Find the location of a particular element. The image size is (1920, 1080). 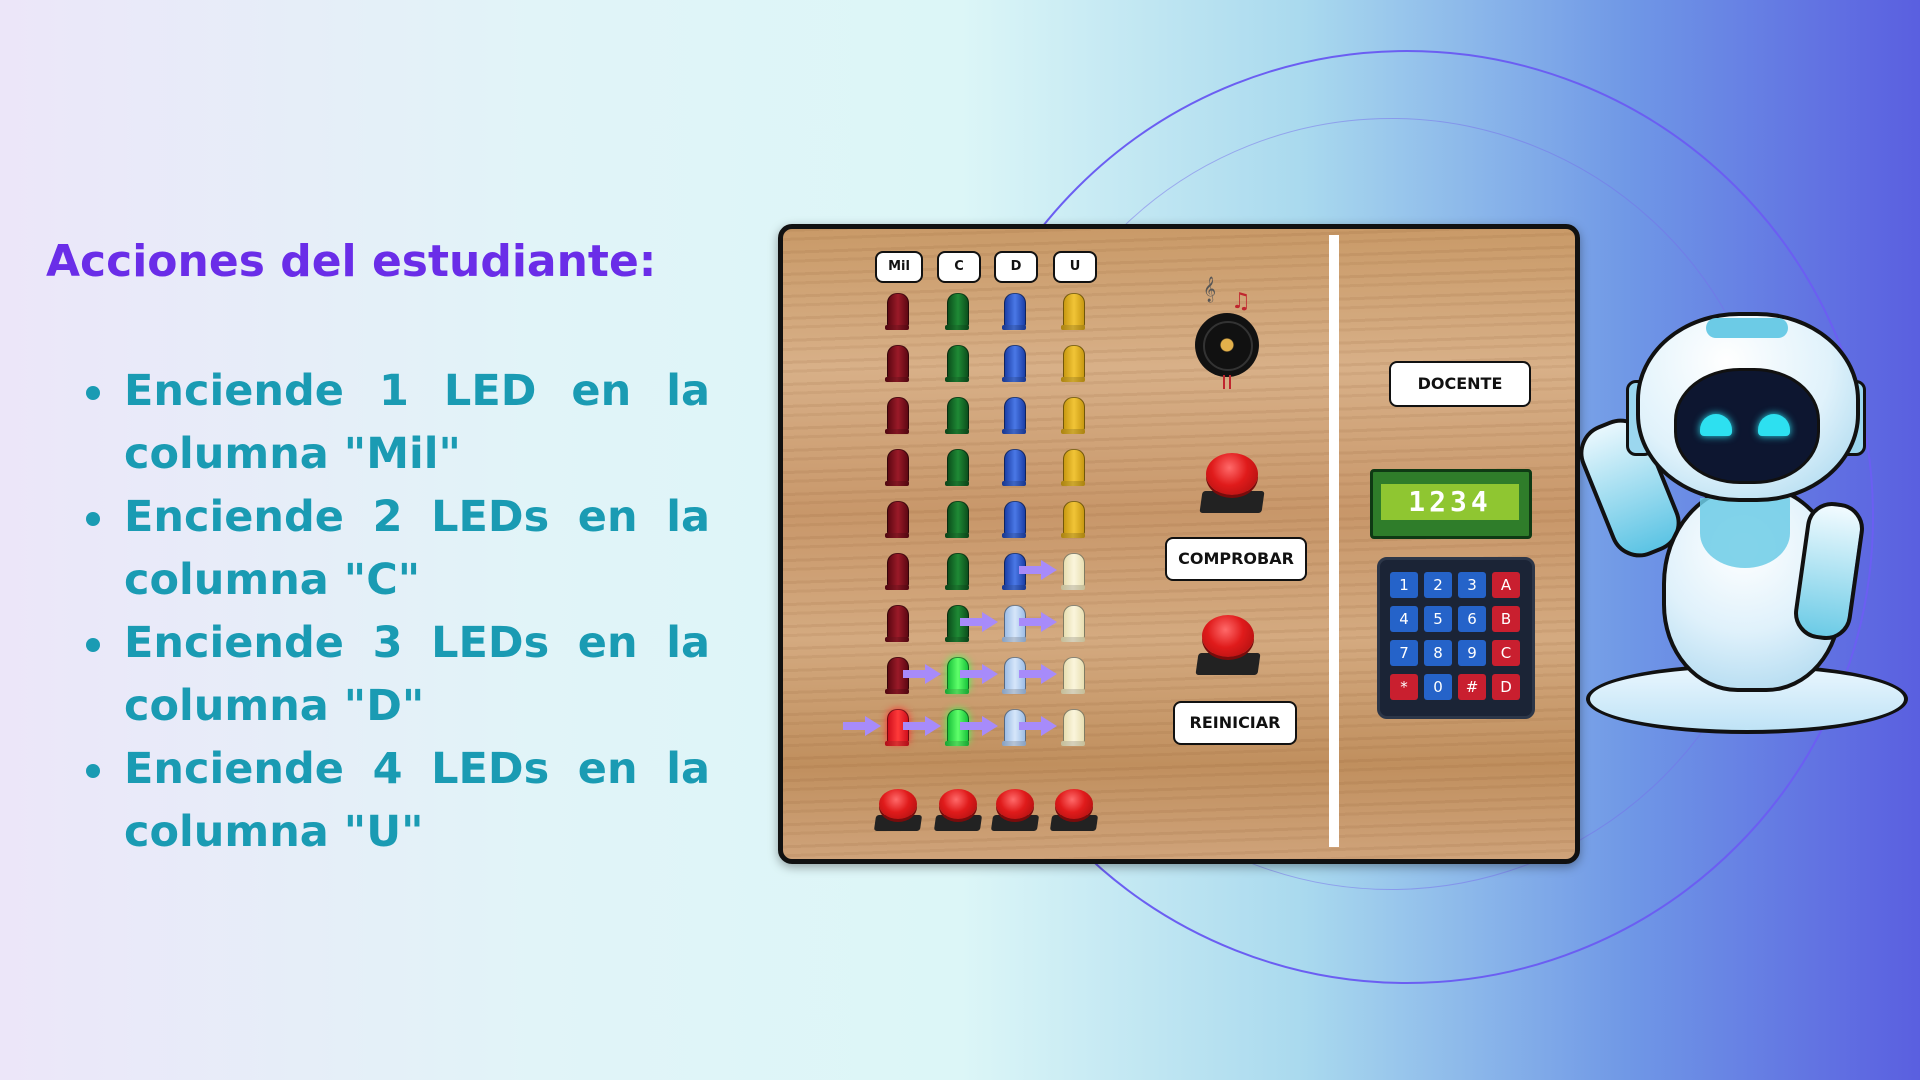

action-word: 3 is located at coordinates (387, 643).